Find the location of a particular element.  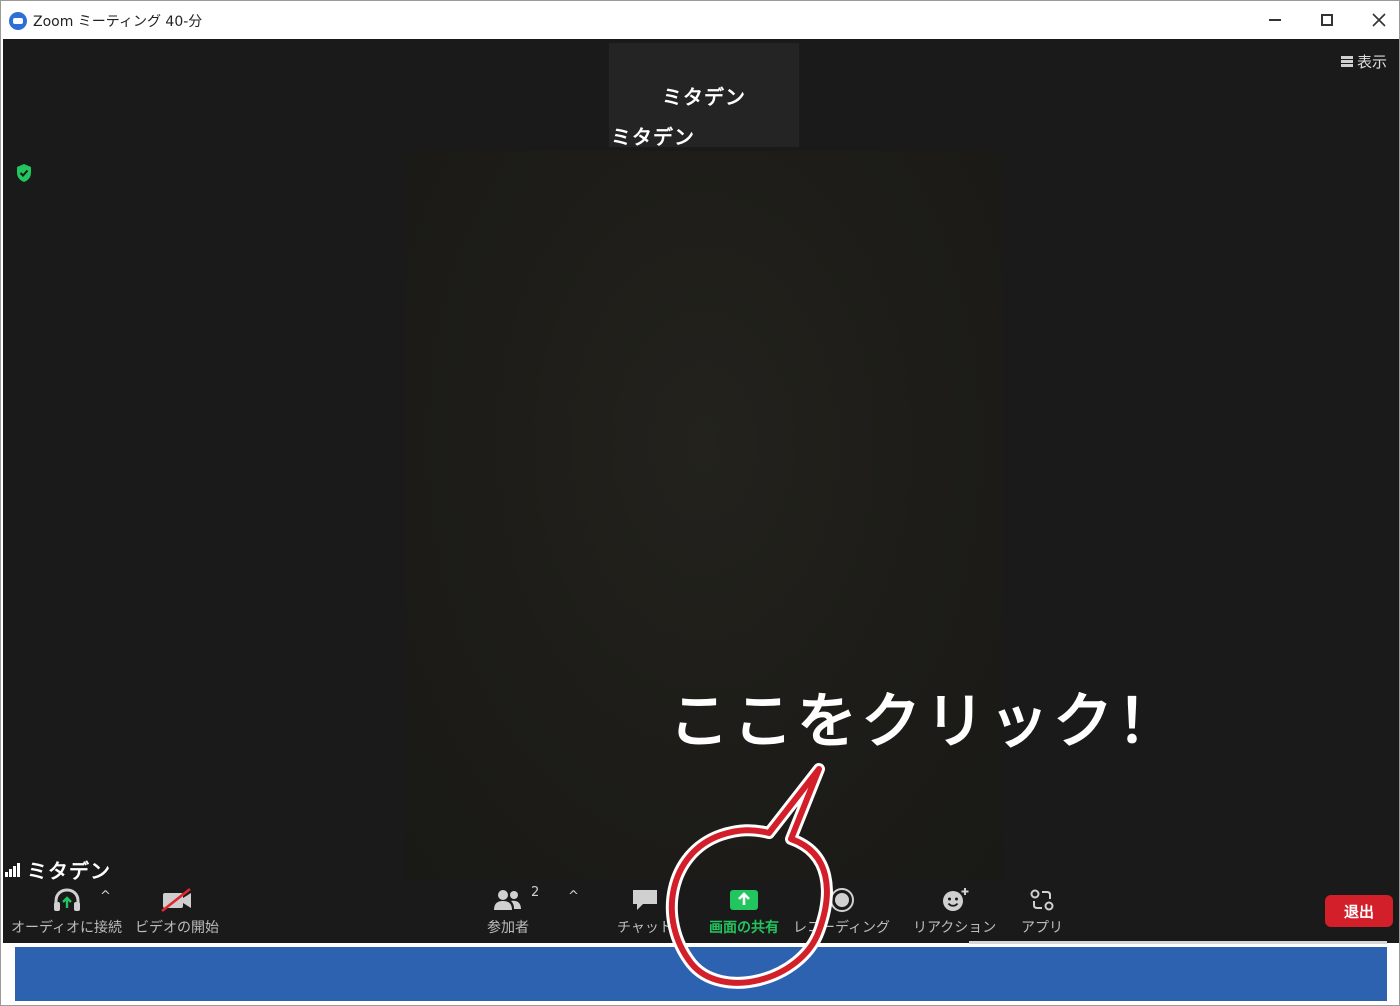

reactions-button: リアクション is located at coordinates (954, 911).